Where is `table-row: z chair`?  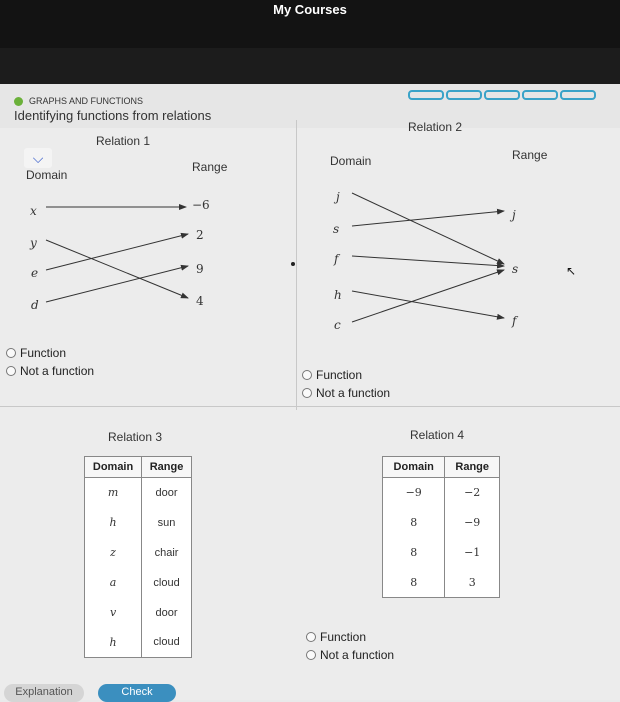
table-row: z chair is located at coordinates (137, 552).